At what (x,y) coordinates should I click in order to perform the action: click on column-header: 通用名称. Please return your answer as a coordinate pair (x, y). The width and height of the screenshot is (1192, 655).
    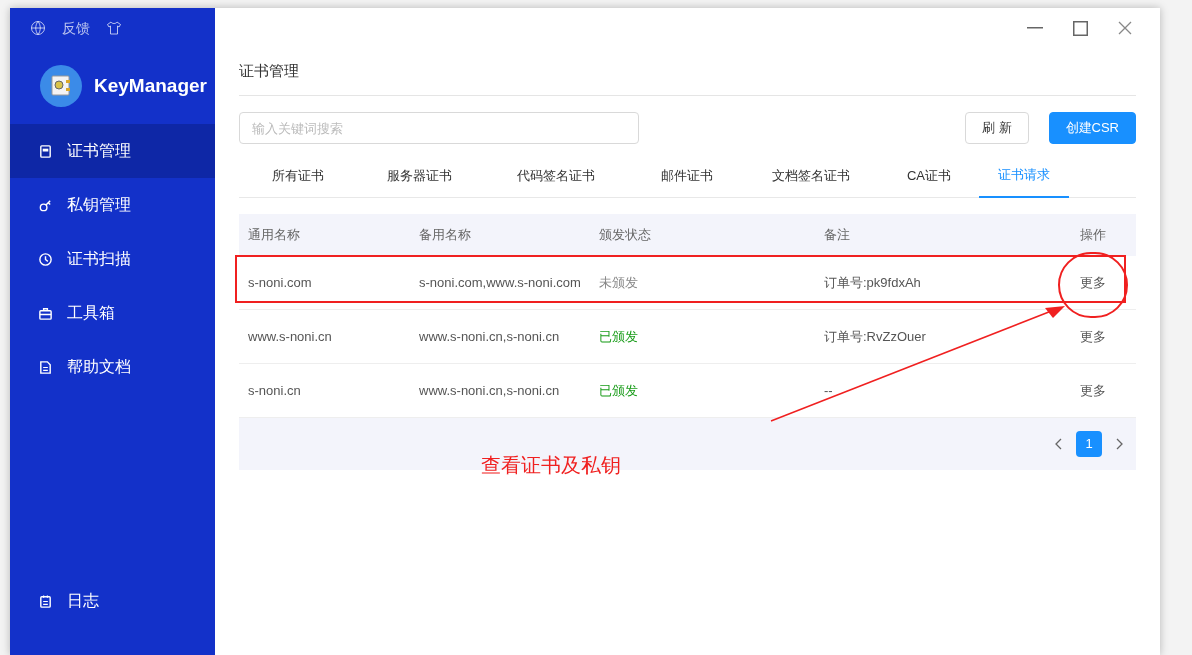
    Looking at the image, I should click on (274, 235).